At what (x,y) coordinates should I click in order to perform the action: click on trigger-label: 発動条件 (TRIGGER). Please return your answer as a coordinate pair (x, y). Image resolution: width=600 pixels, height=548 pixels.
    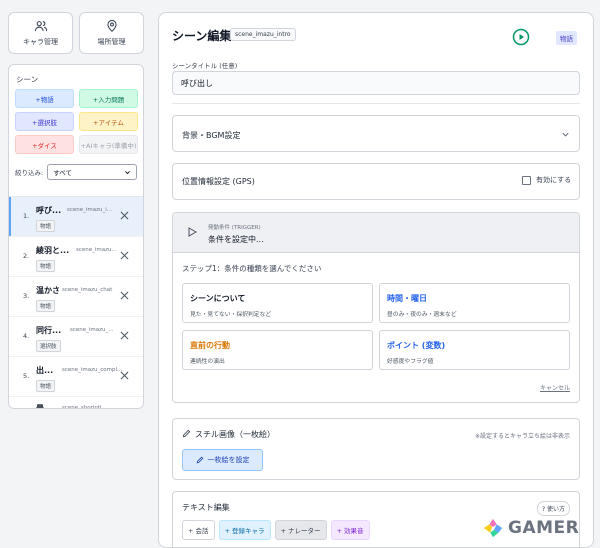
    Looking at the image, I should click on (234, 228).